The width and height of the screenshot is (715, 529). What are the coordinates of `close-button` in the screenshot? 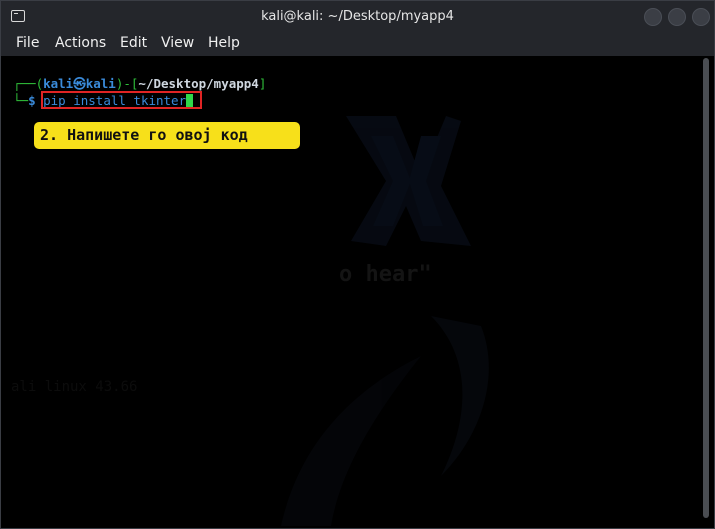 It's located at (701, 17).